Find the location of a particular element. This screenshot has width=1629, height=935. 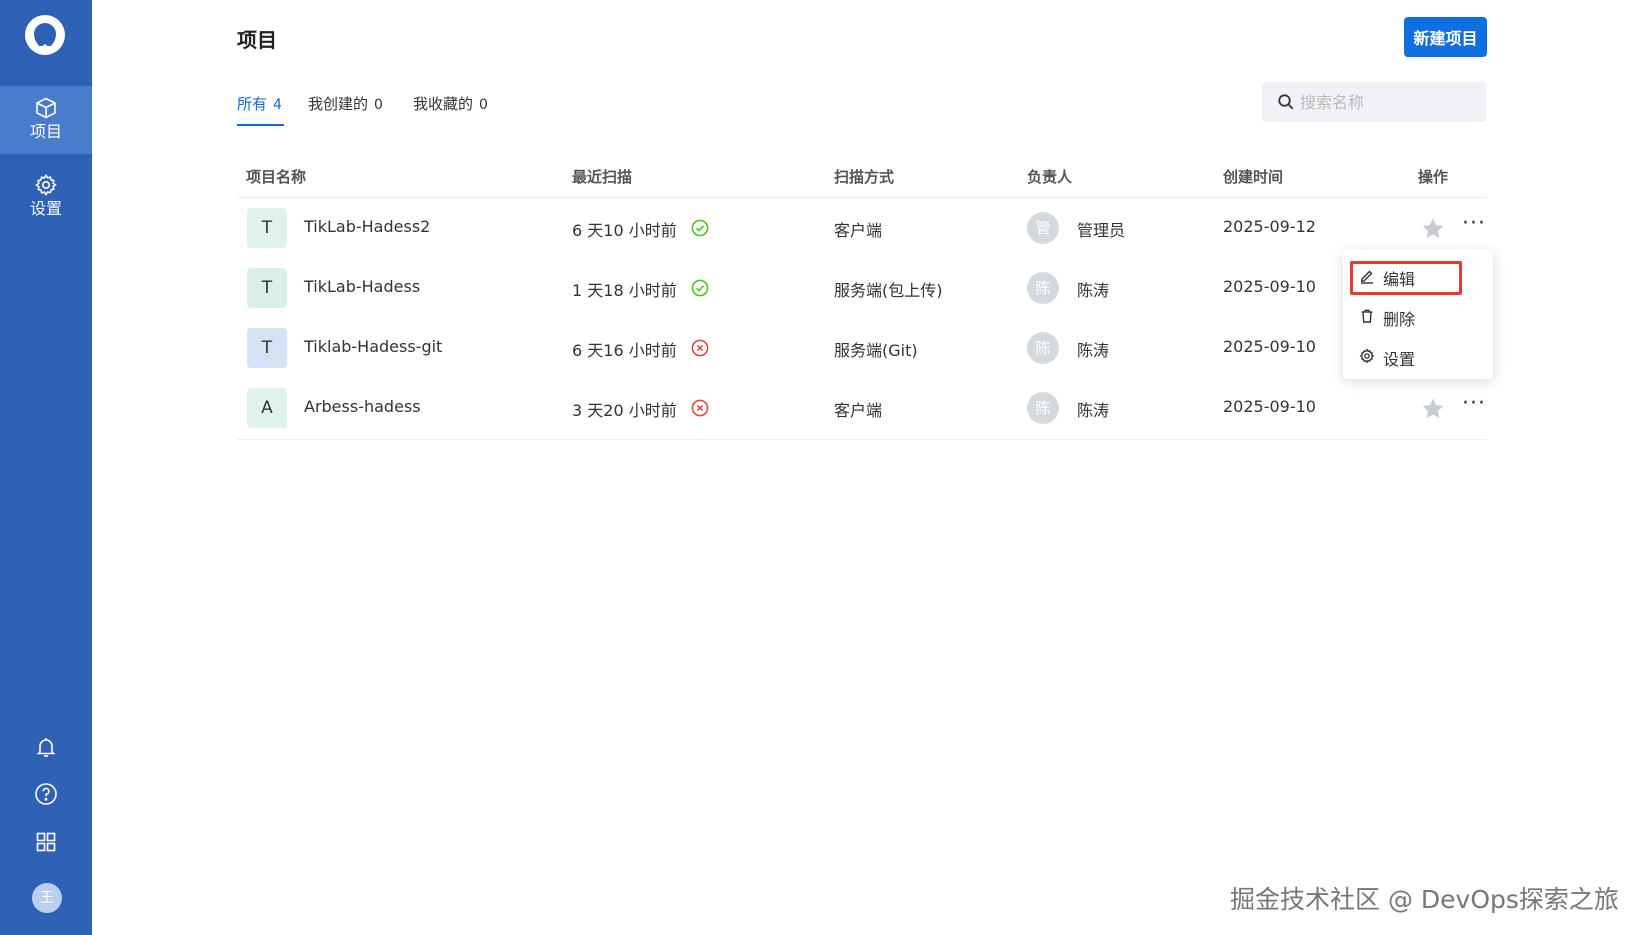

trash-icon is located at coordinates (1367, 316).